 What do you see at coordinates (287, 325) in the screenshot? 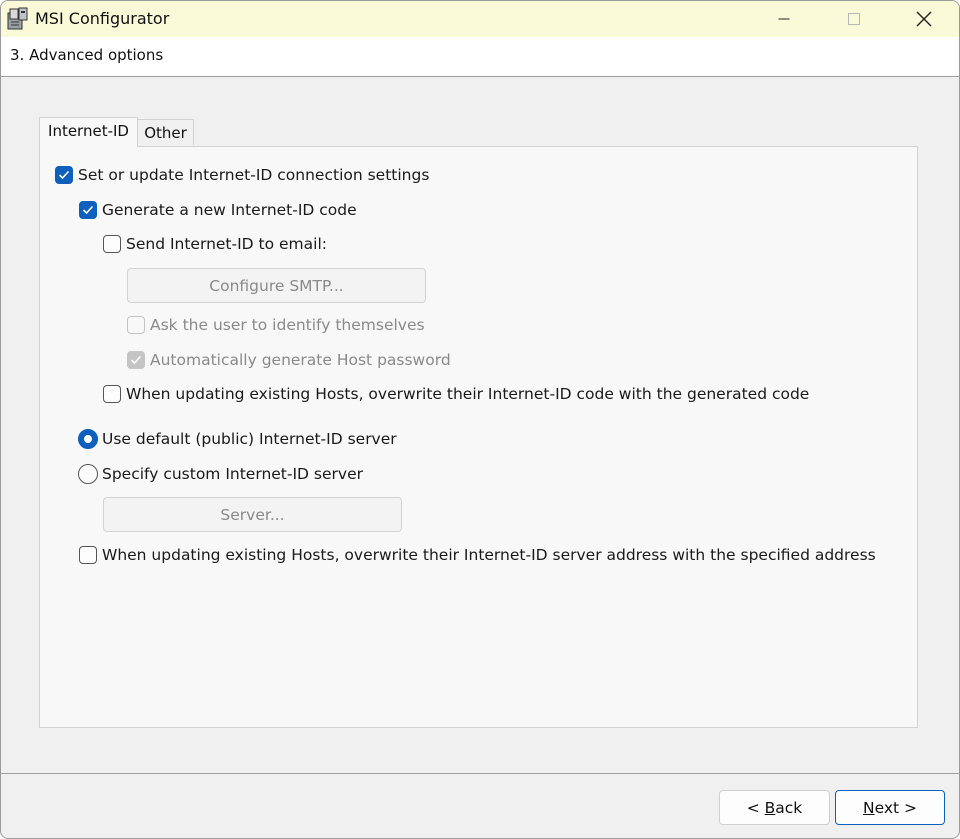
I see `ask-identify-label: Ask the user to identify themselves` at bounding box center [287, 325].